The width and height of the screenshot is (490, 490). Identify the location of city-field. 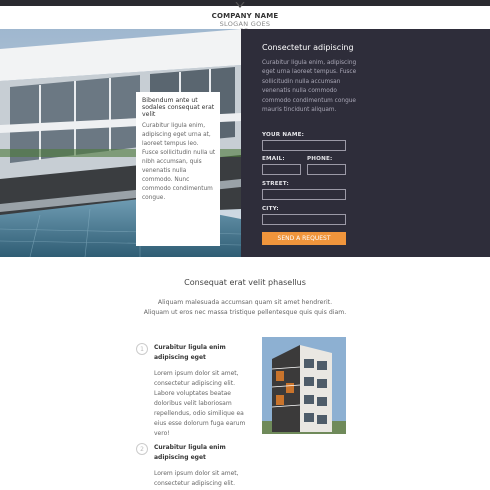
(304, 219).